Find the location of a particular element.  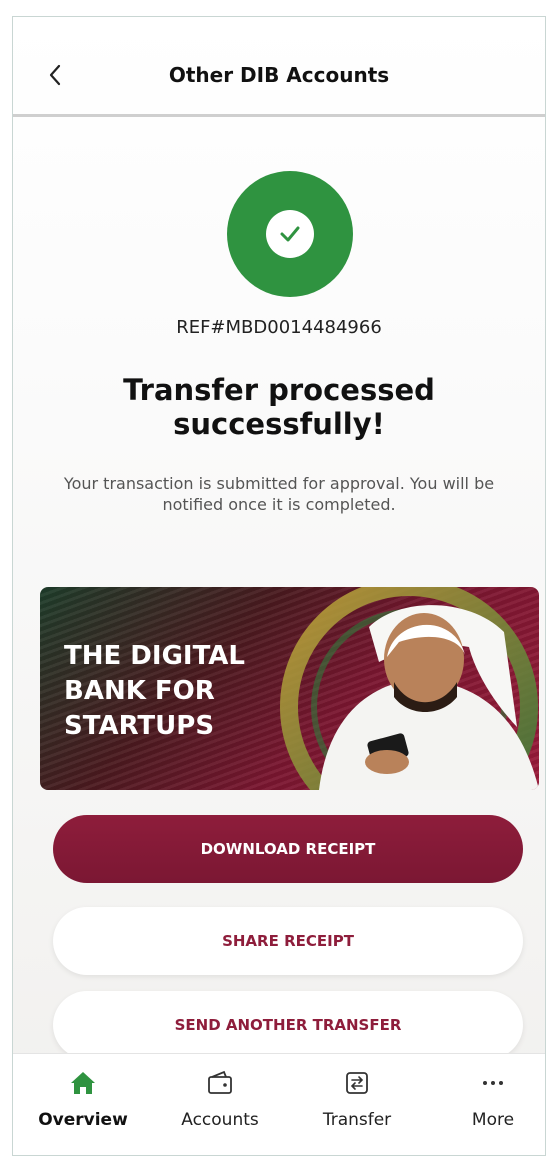

tab-overview: Overview is located at coordinates (83, 1108).